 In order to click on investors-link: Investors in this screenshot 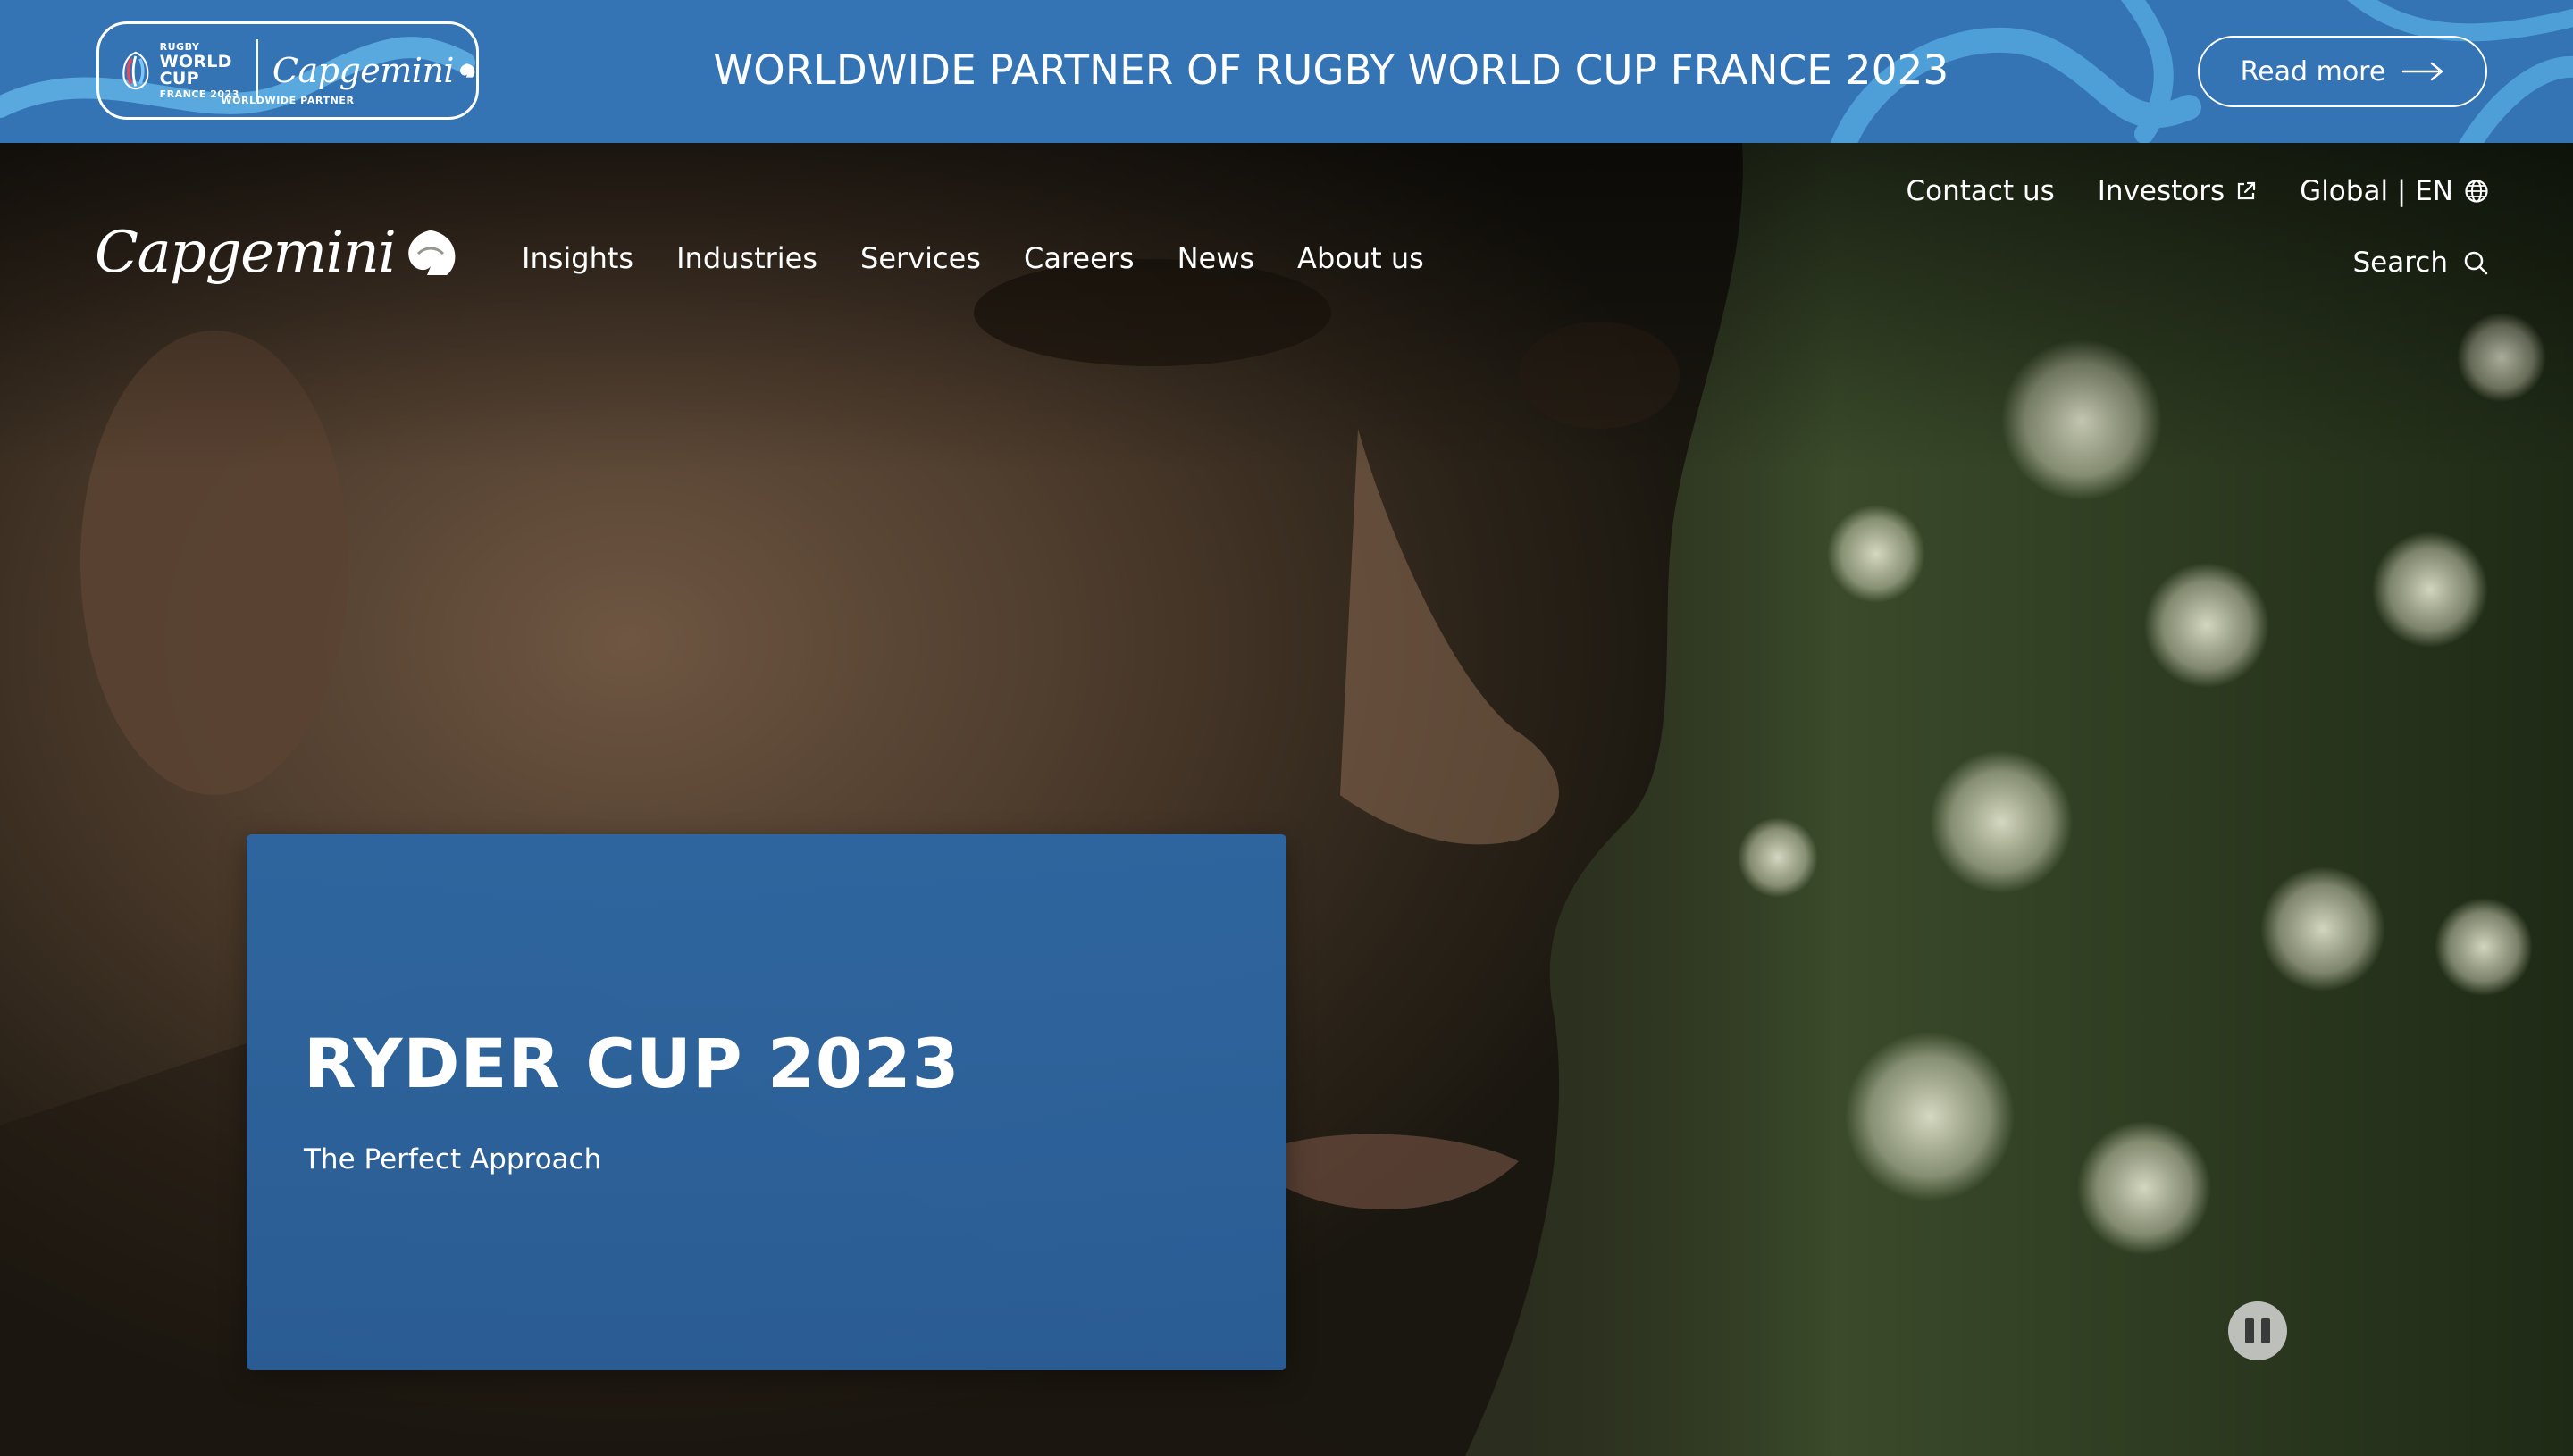, I will do `click(2177, 191)`.